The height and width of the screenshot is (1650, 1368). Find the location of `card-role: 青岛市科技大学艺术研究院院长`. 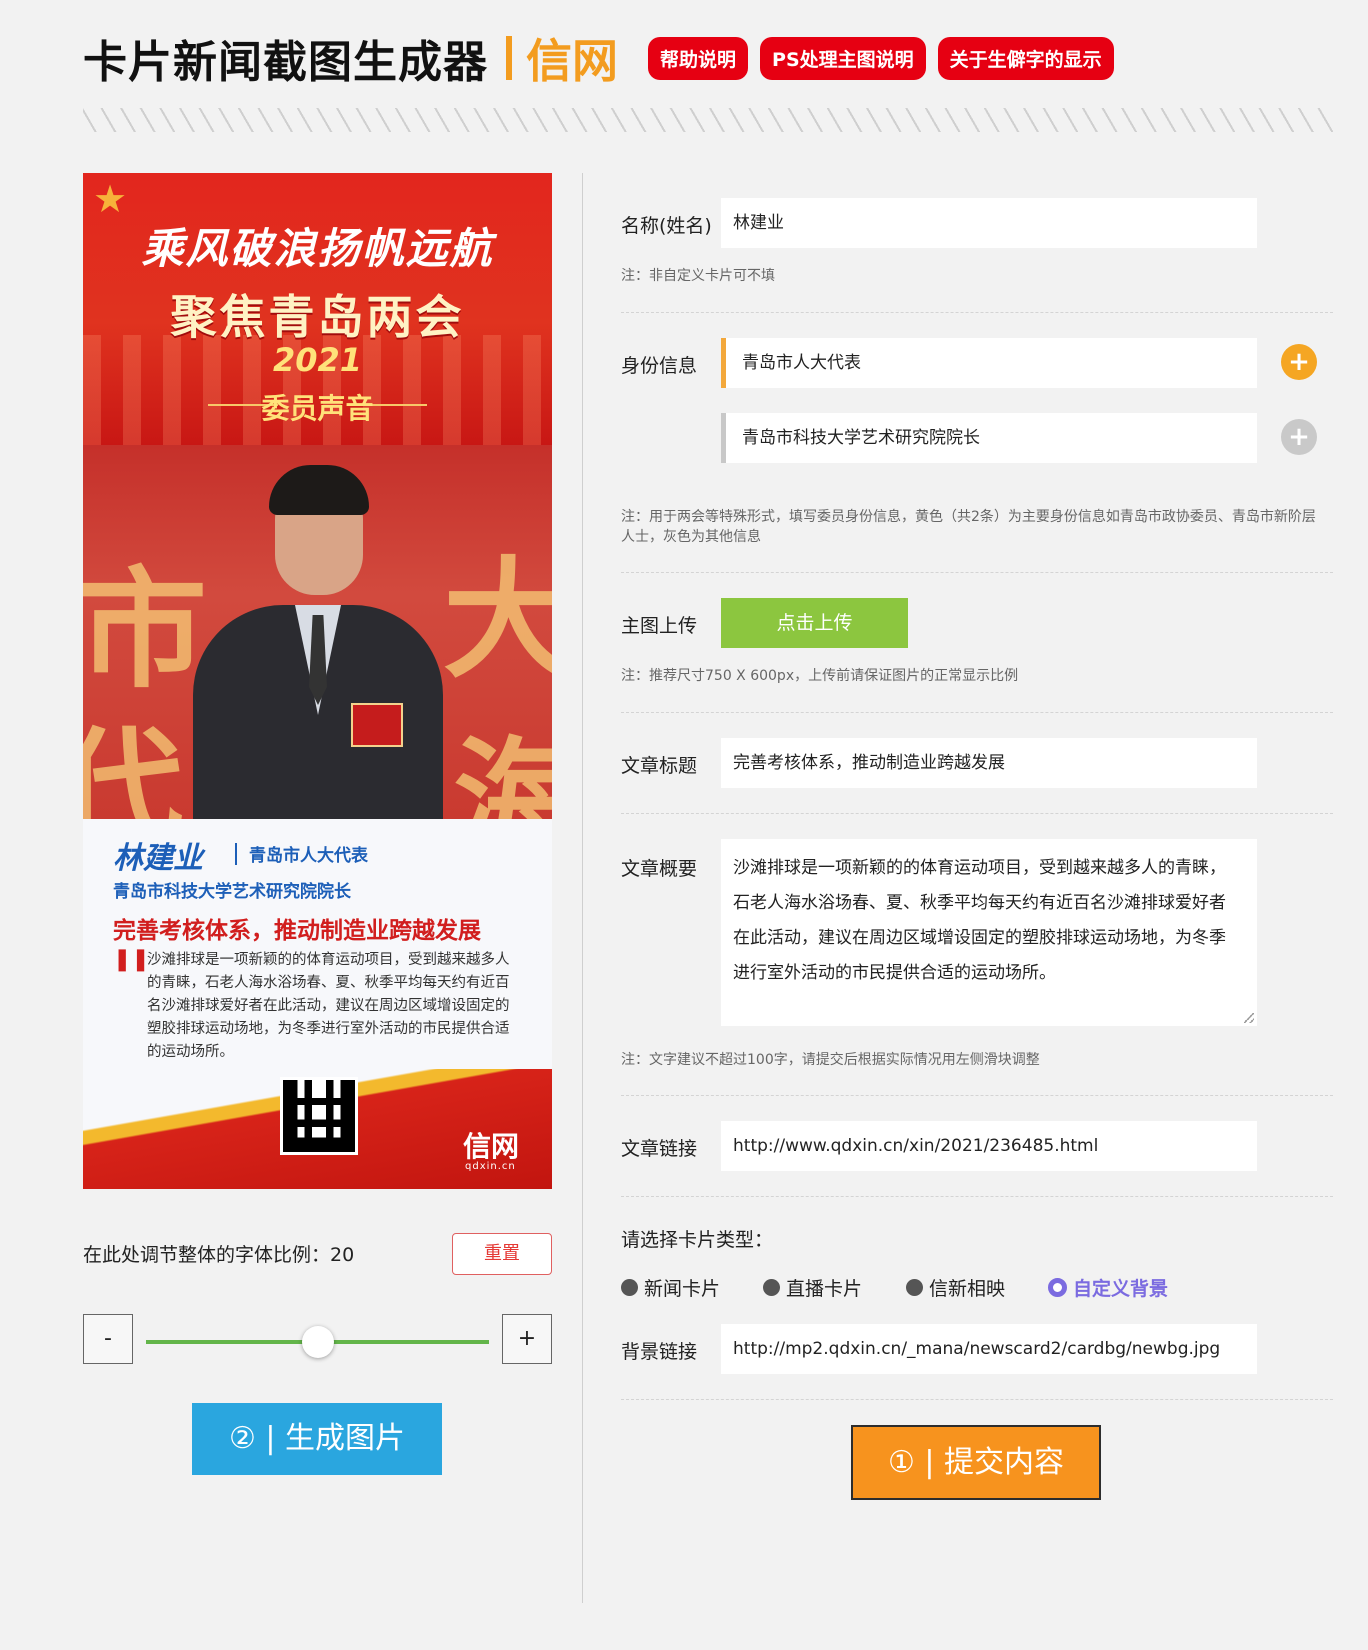

card-role: 青岛市科技大学艺术研究院院长 is located at coordinates (232, 892).